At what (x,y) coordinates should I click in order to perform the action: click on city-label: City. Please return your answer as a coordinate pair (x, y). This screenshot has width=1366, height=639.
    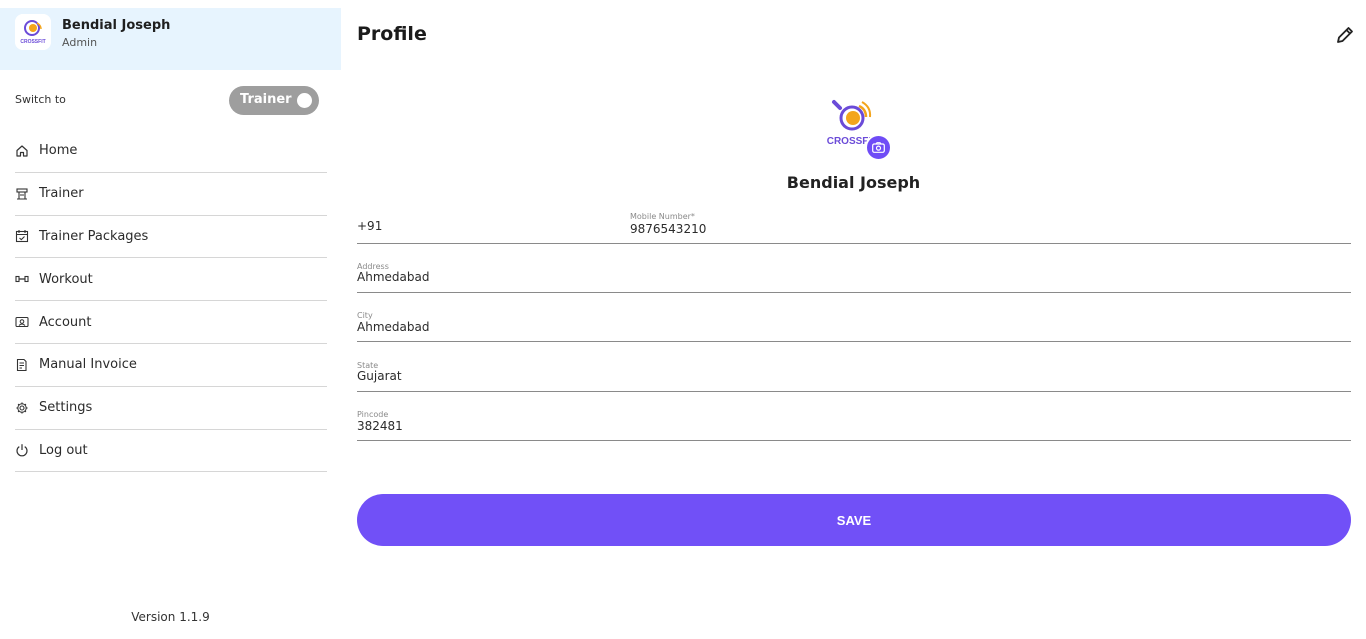
    Looking at the image, I should click on (365, 315).